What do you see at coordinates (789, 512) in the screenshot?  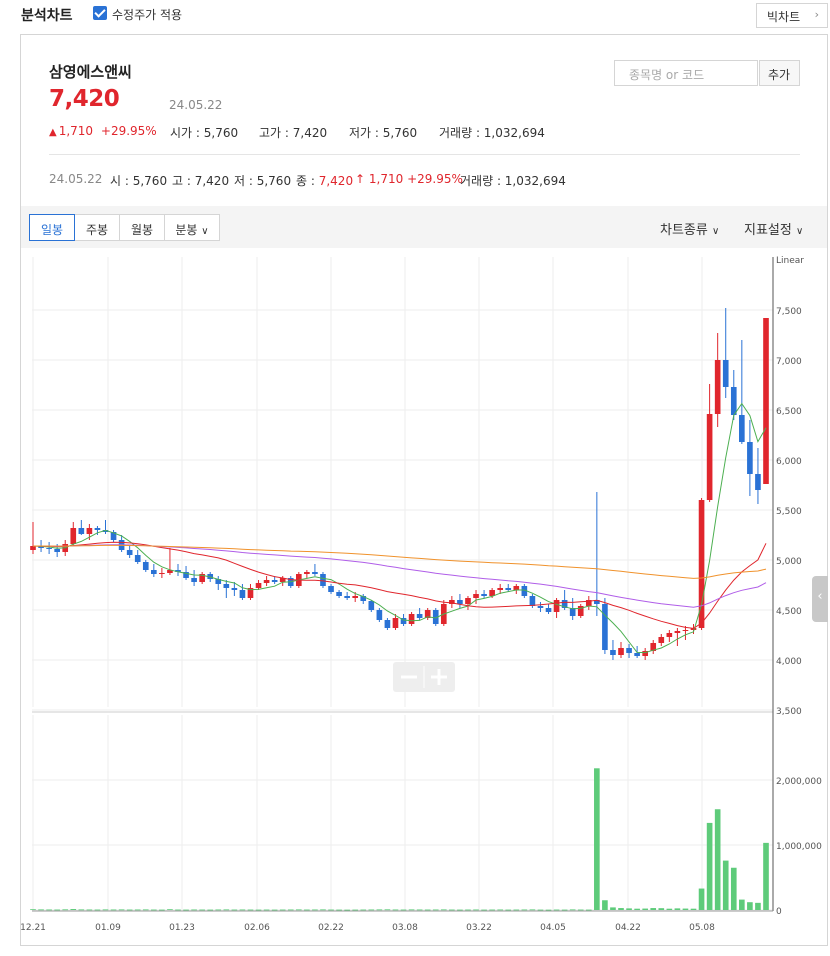 I see `price-tick-label: 5,500` at bounding box center [789, 512].